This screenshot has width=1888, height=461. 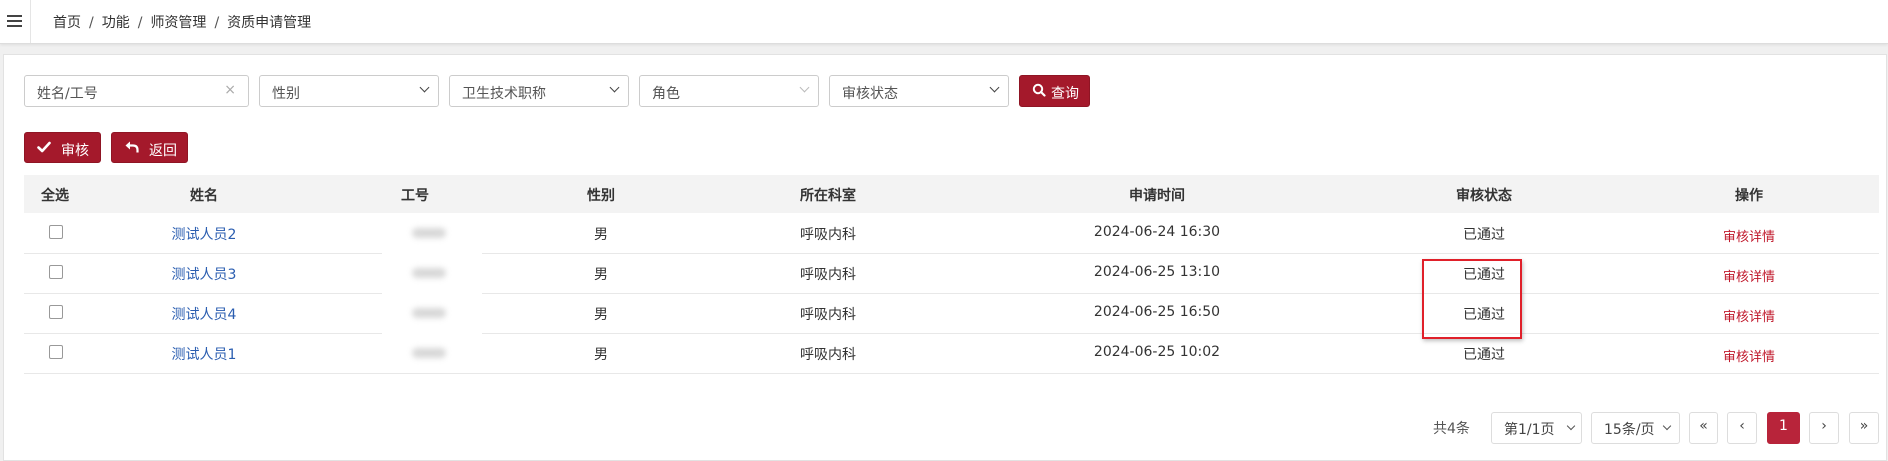 I want to click on back-button-label: 返回, so click(x=163, y=151).